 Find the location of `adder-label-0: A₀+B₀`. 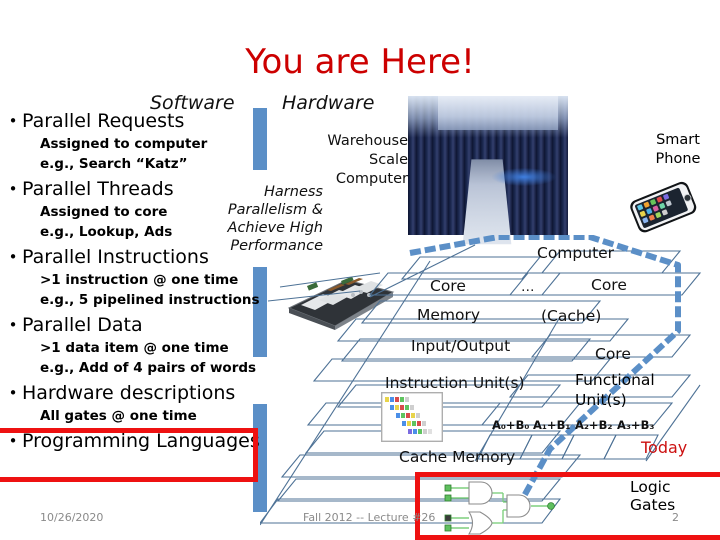

adder-label-0: A₀+B₀ is located at coordinates (511, 425).